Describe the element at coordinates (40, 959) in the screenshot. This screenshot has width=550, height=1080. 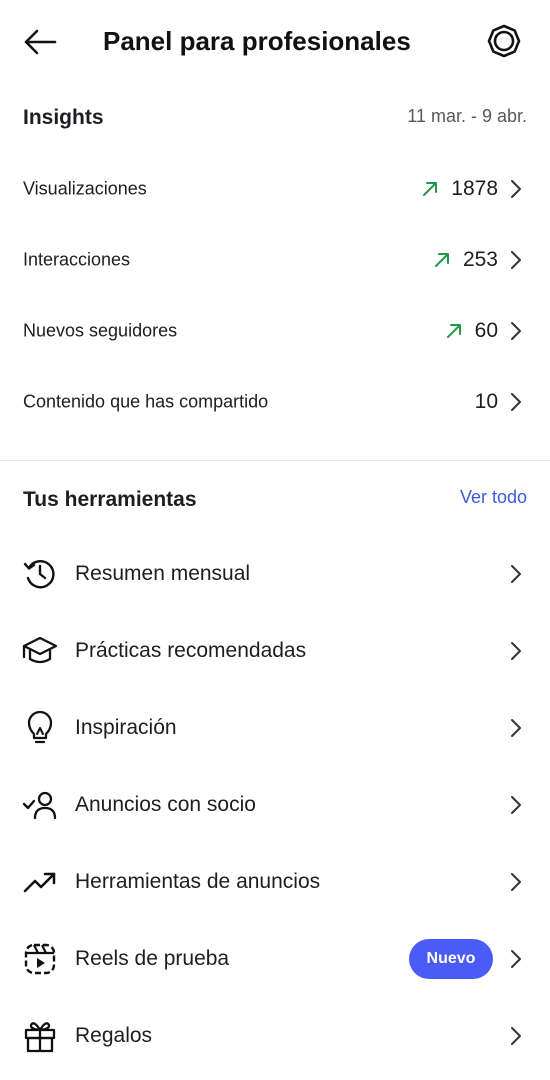
I see `reels-test-icon` at that location.